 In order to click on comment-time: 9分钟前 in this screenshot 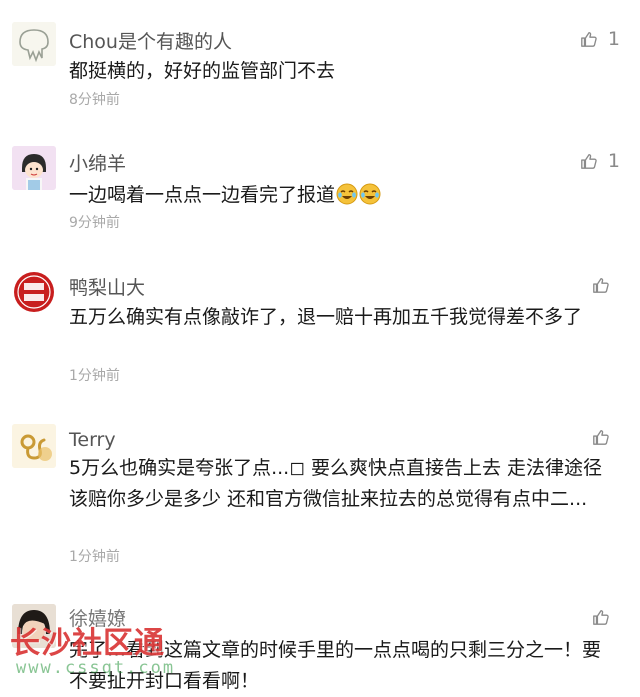, I will do `click(94, 223)`.